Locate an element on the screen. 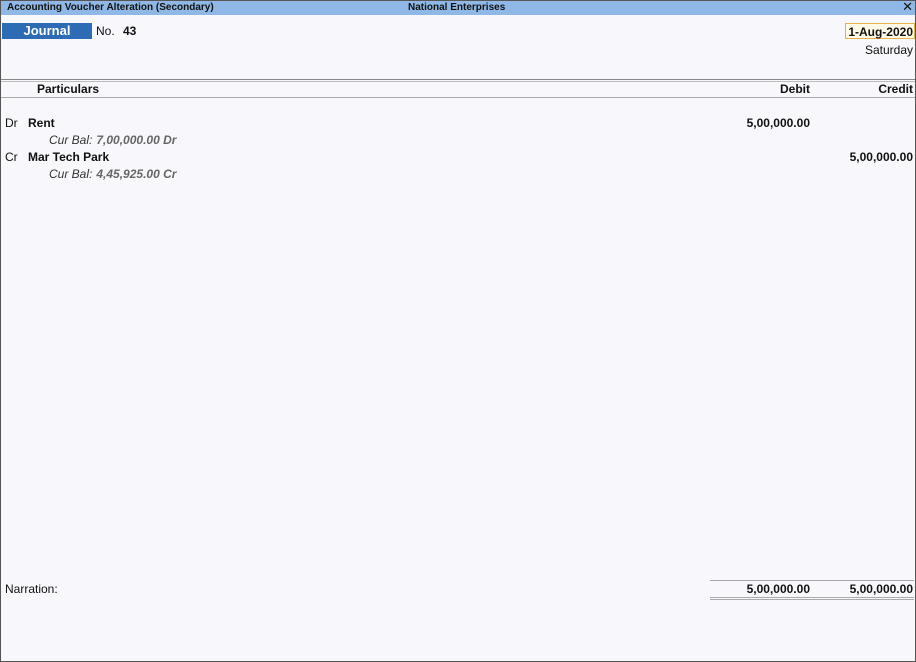 This screenshot has height=662, width=916. column-header-particulars: Particulars is located at coordinates (68, 89).